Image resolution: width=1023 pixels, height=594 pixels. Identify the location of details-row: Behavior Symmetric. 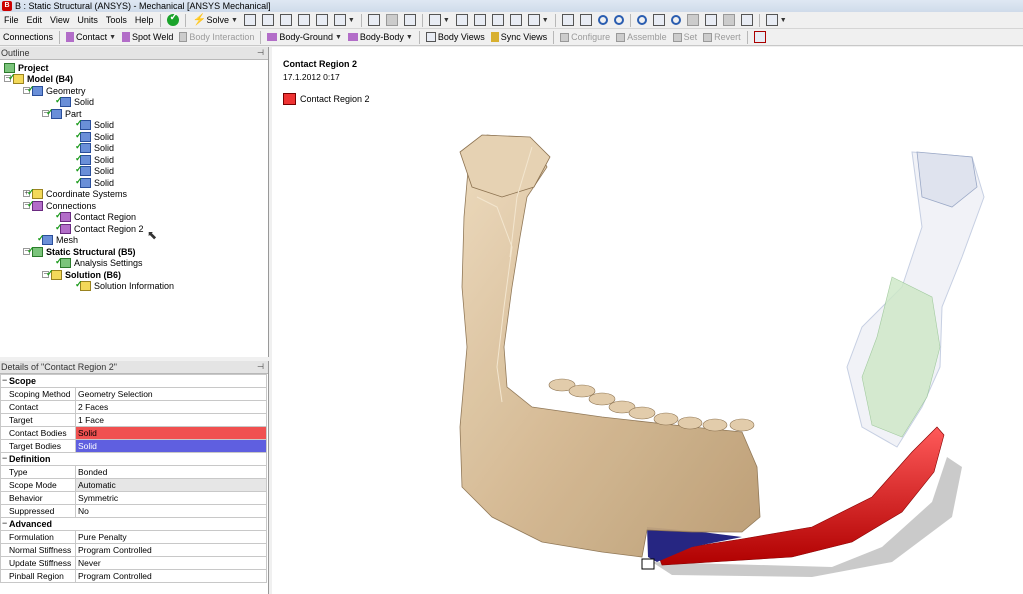
(133, 498).